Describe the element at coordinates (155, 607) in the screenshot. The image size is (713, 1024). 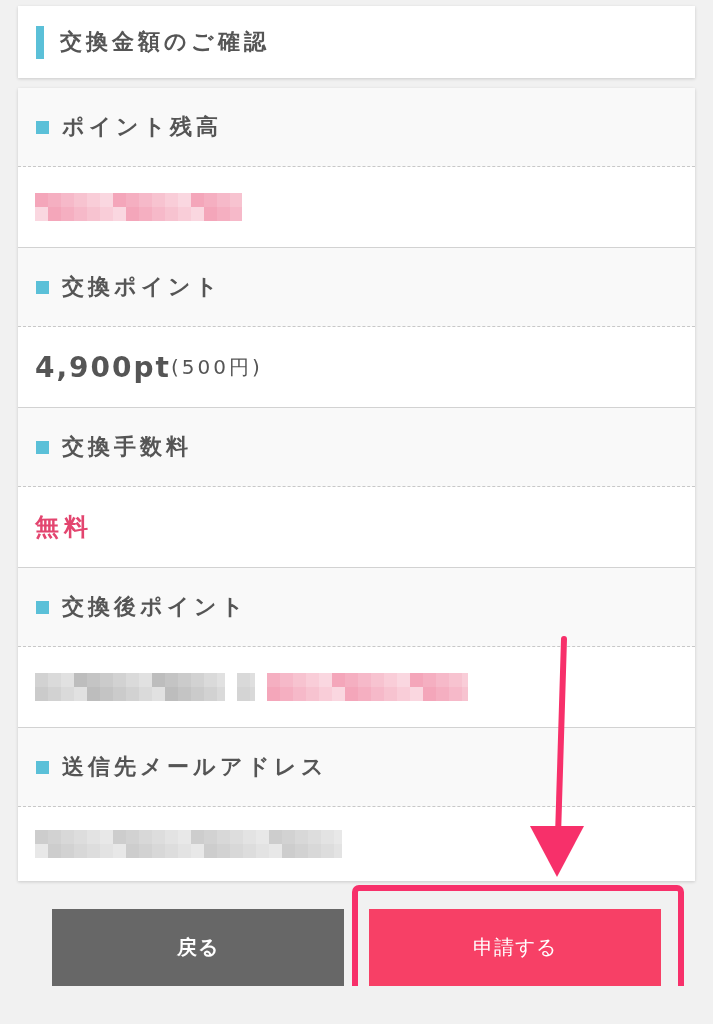
I see `field-label: 交換後ポイント` at that location.